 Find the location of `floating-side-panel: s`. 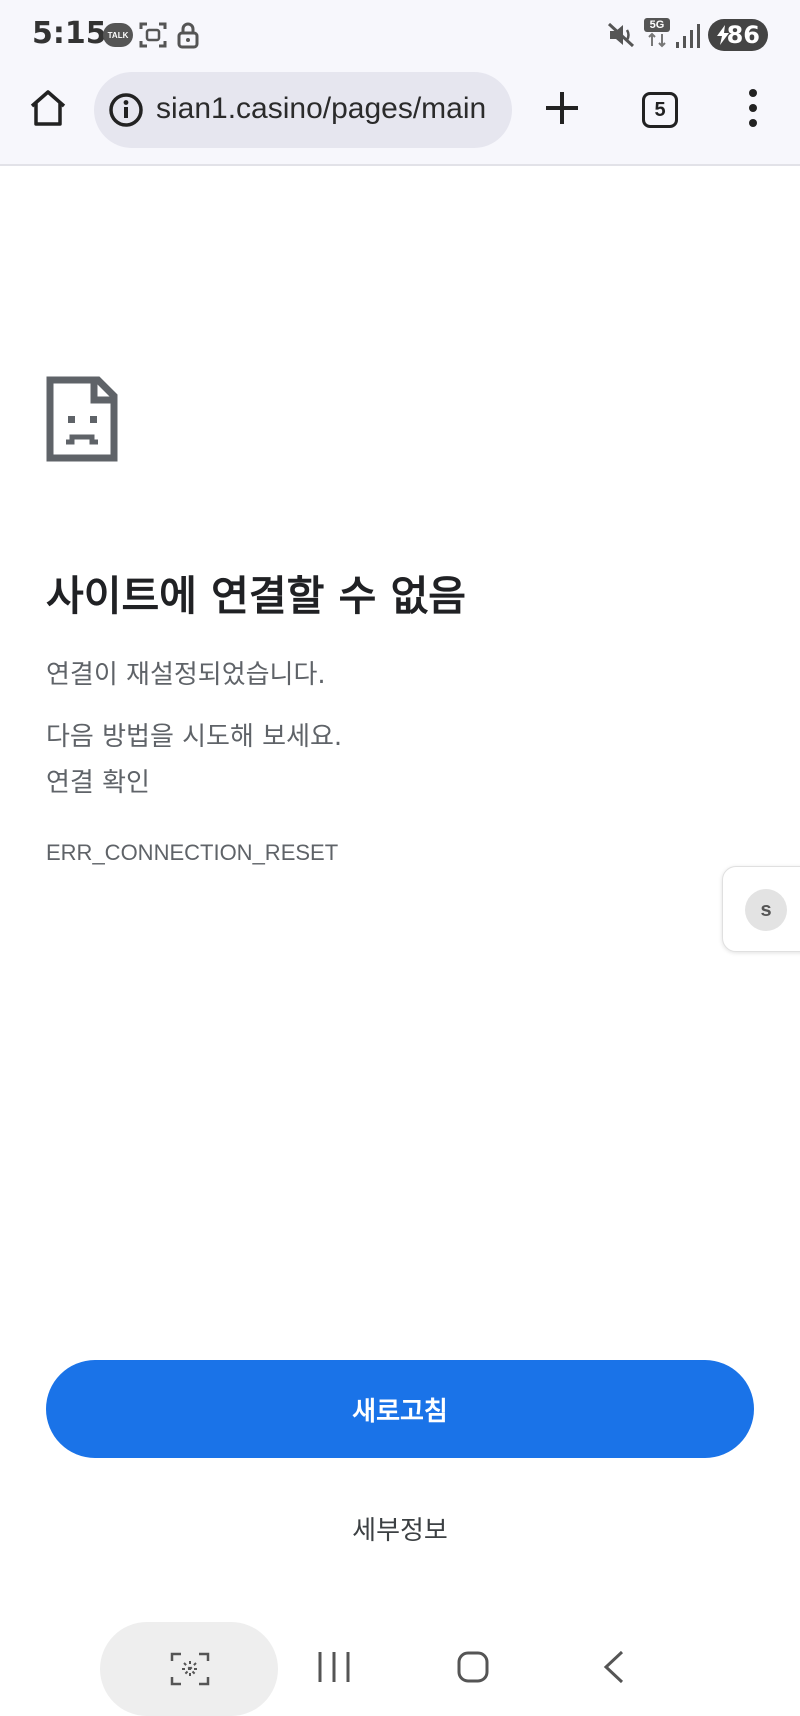

floating-side-panel: s is located at coordinates (761, 909).